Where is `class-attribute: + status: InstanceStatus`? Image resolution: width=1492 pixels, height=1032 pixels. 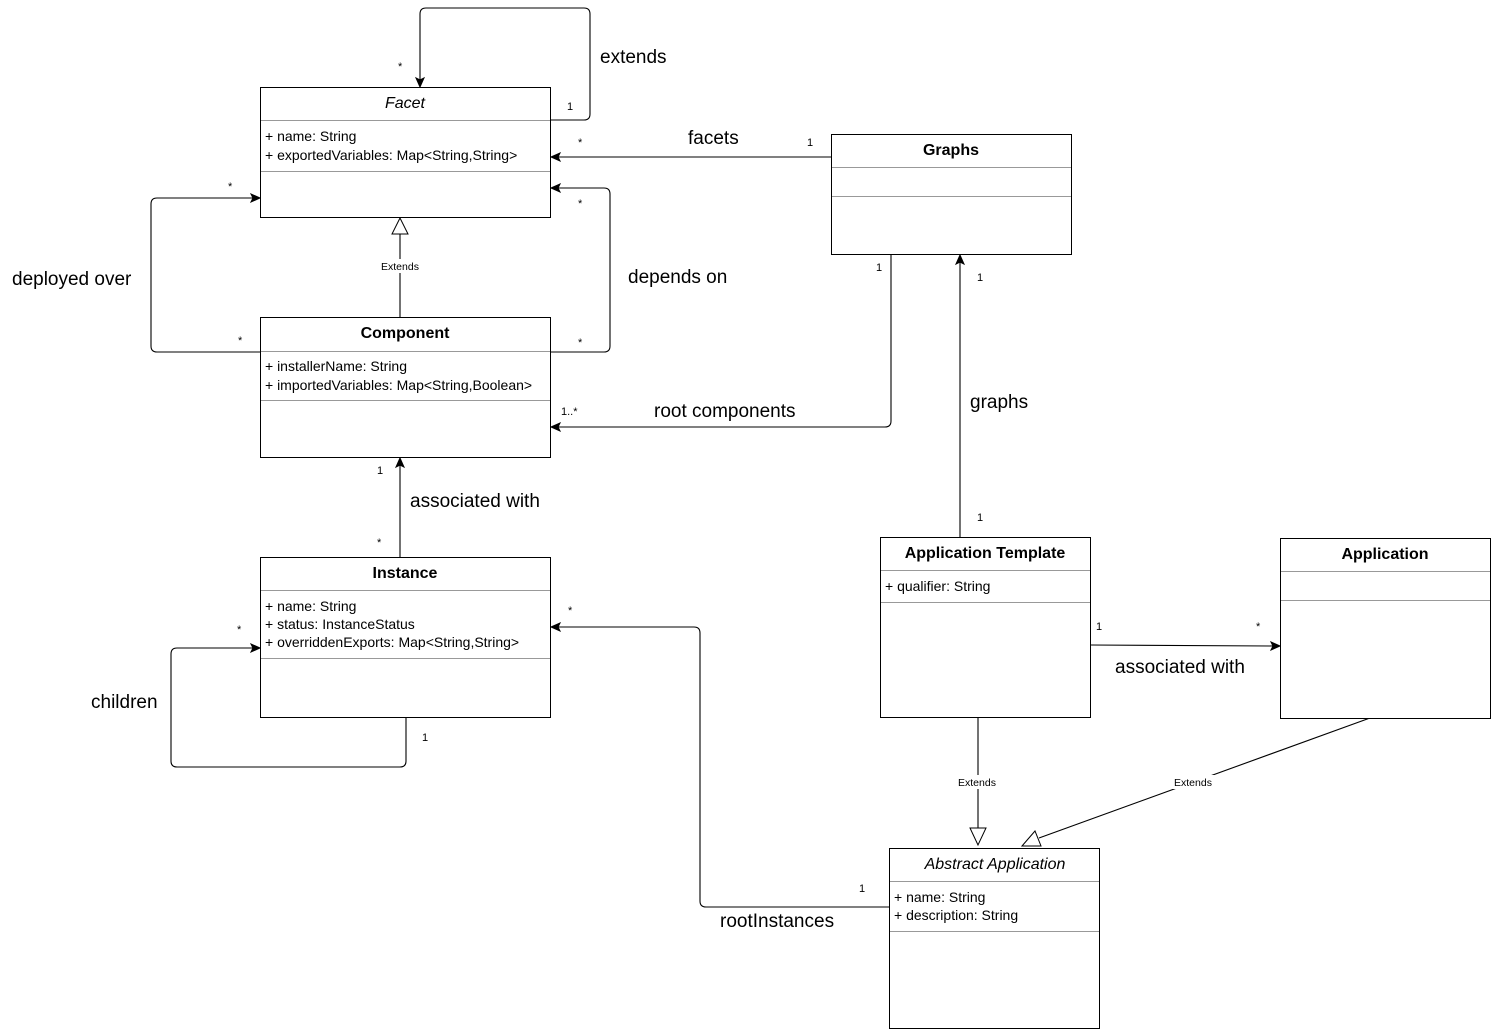
class-attribute: + status: InstanceStatus is located at coordinates (340, 624).